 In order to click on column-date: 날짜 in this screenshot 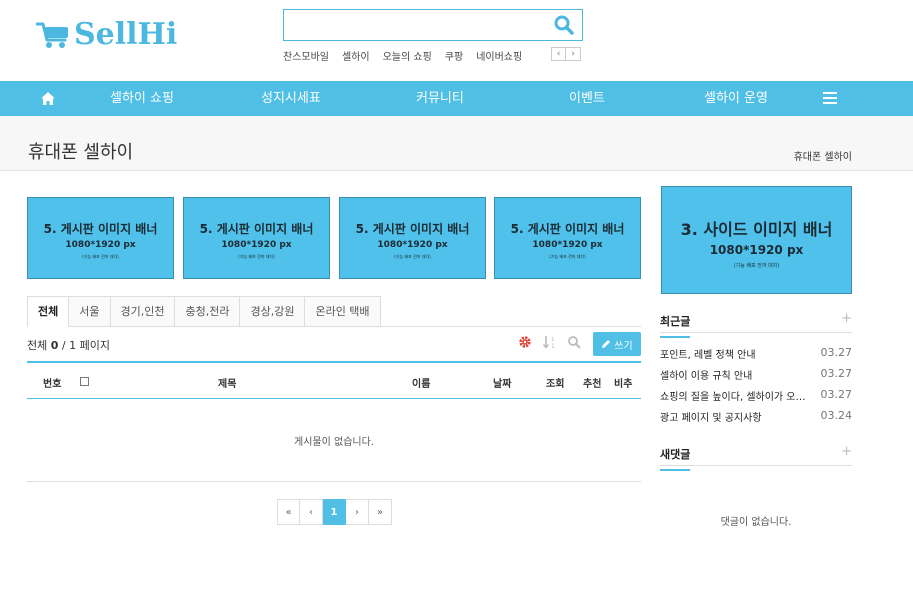, I will do `click(502, 382)`.